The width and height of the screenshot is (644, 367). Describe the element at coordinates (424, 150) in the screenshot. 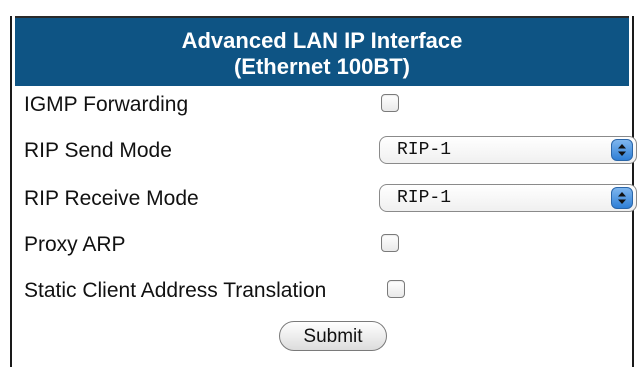

I see `rip-send-mode-value: RIP-1` at that location.